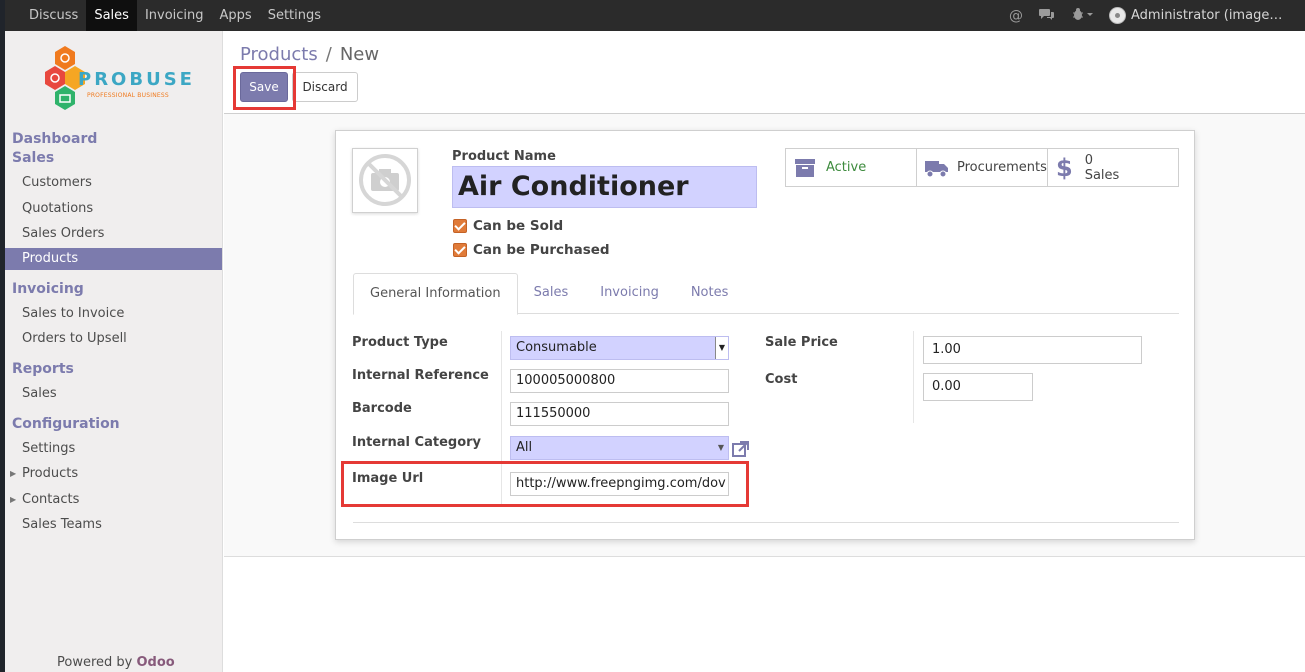  I want to click on sidebar-item-products: Products, so click(113, 259).